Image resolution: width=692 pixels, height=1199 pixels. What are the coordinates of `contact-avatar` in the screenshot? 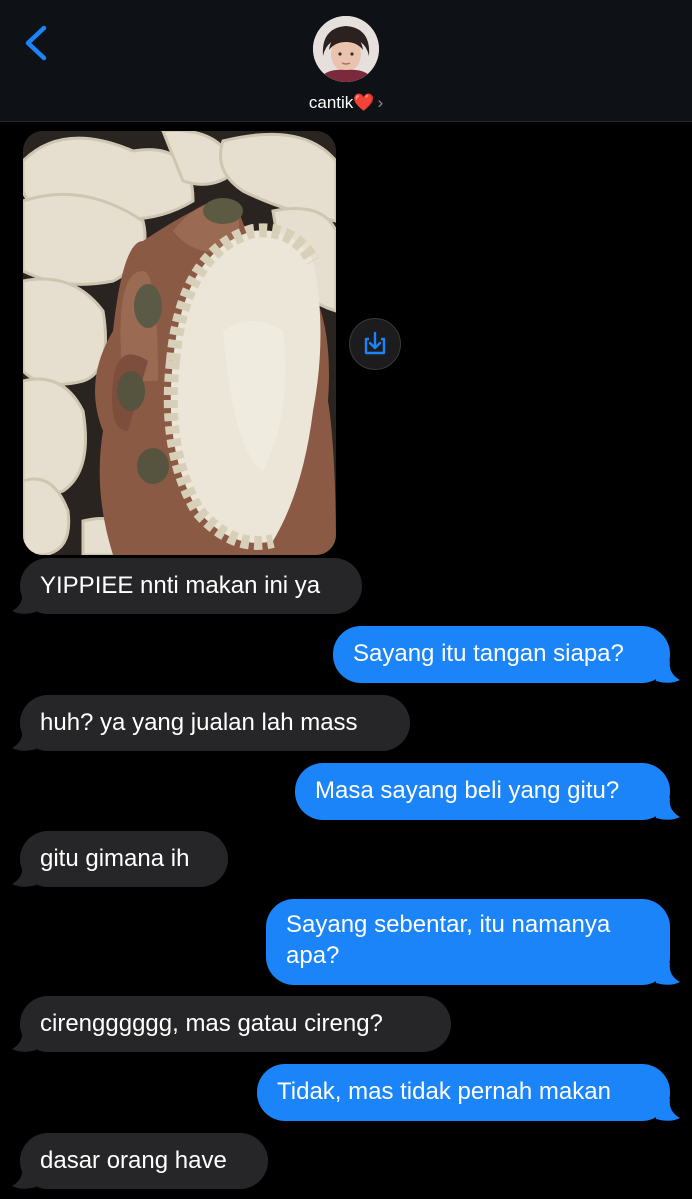 It's located at (346, 49).